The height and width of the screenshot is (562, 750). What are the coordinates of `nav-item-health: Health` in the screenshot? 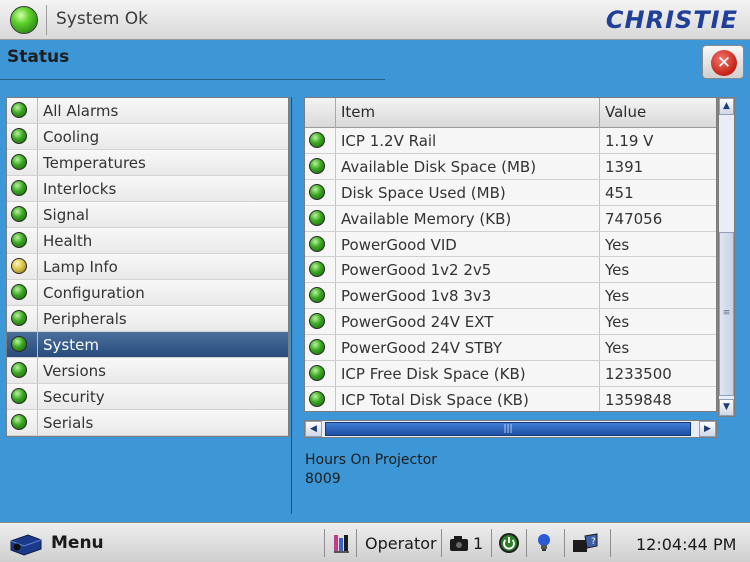 It's located at (147, 241).